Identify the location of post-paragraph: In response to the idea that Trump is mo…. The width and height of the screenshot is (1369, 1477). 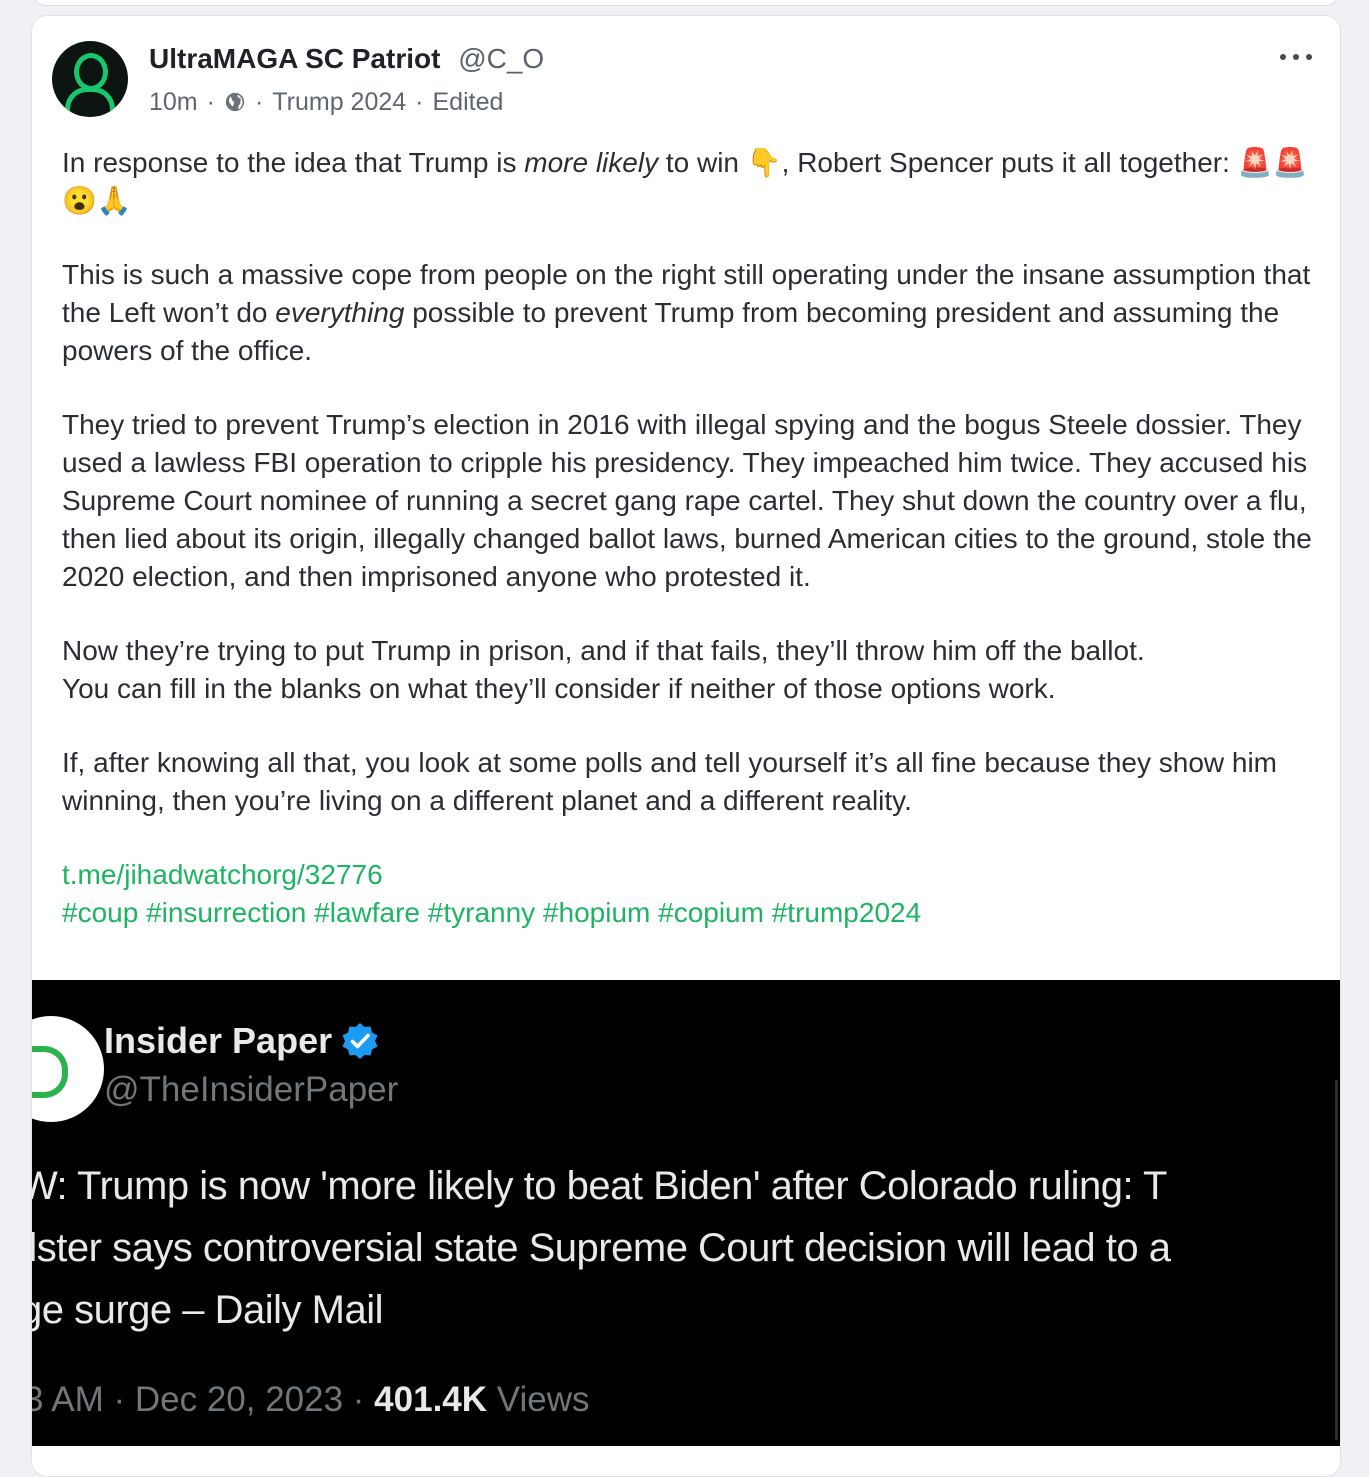
(685, 181).